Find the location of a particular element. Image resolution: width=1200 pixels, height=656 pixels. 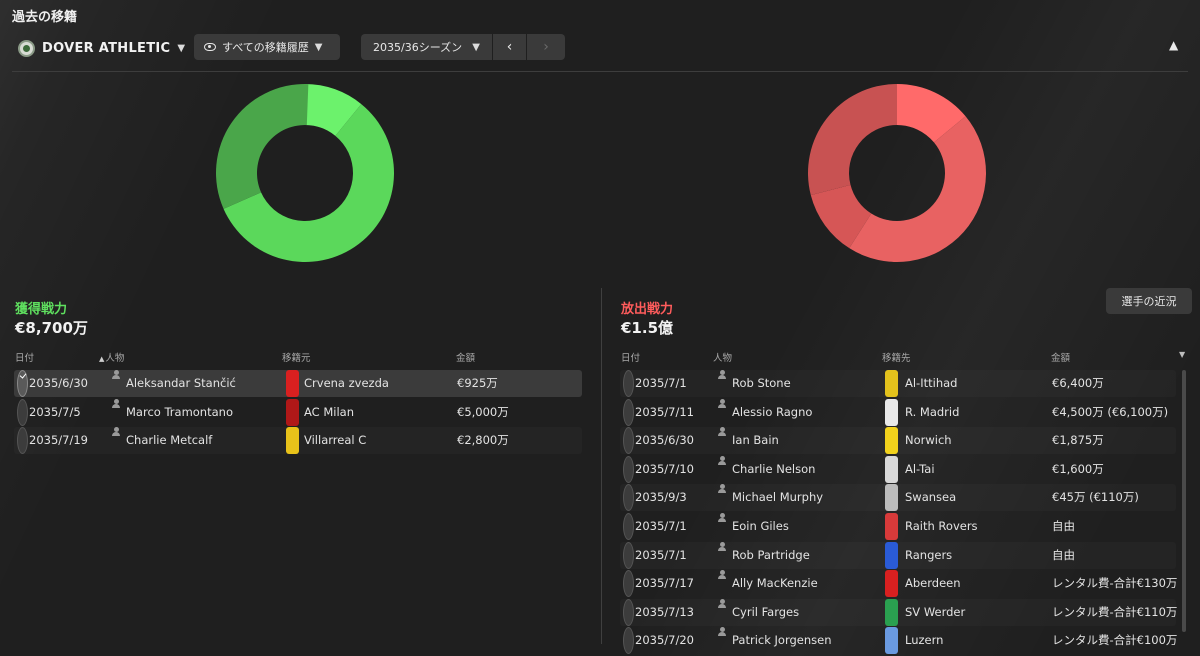

outgoing-row-club: Raith Rovers is located at coordinates (941, 526).